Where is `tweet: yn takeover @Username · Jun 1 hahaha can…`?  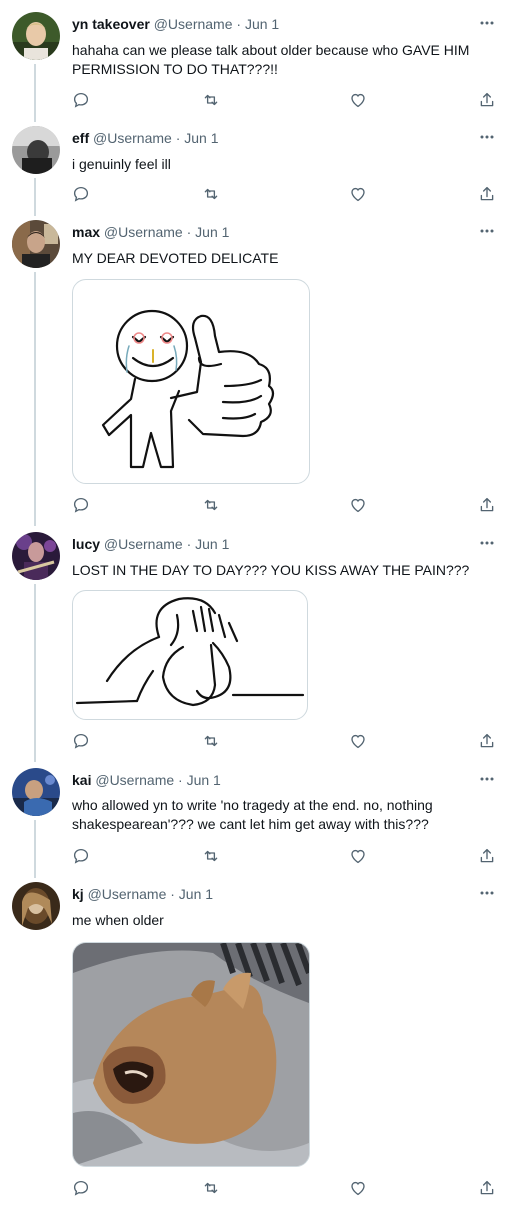 tweet: yn takeover @Username · Jun 1 hahaha can… is located at coordinates (256, 60).